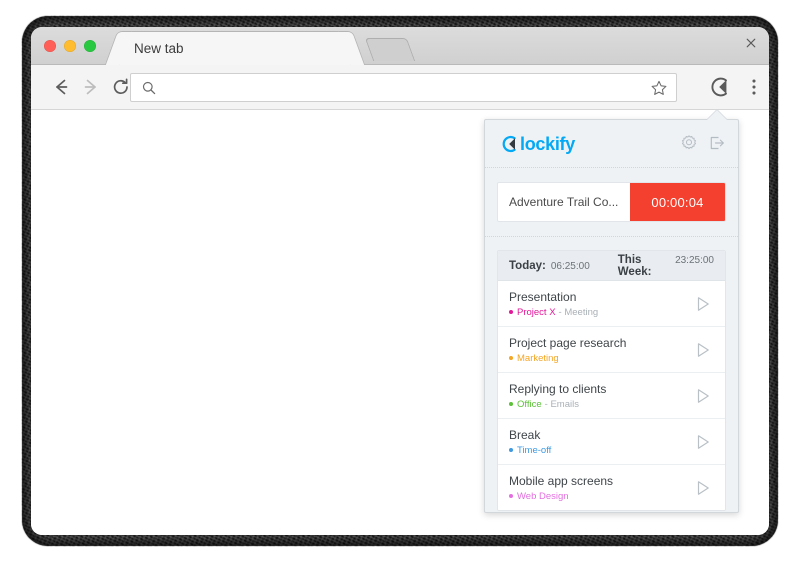 This screenshot has height=561, width=800. Describe the element at coordinates (149, 88) in the screenshot. I see `search-icon` at that location.